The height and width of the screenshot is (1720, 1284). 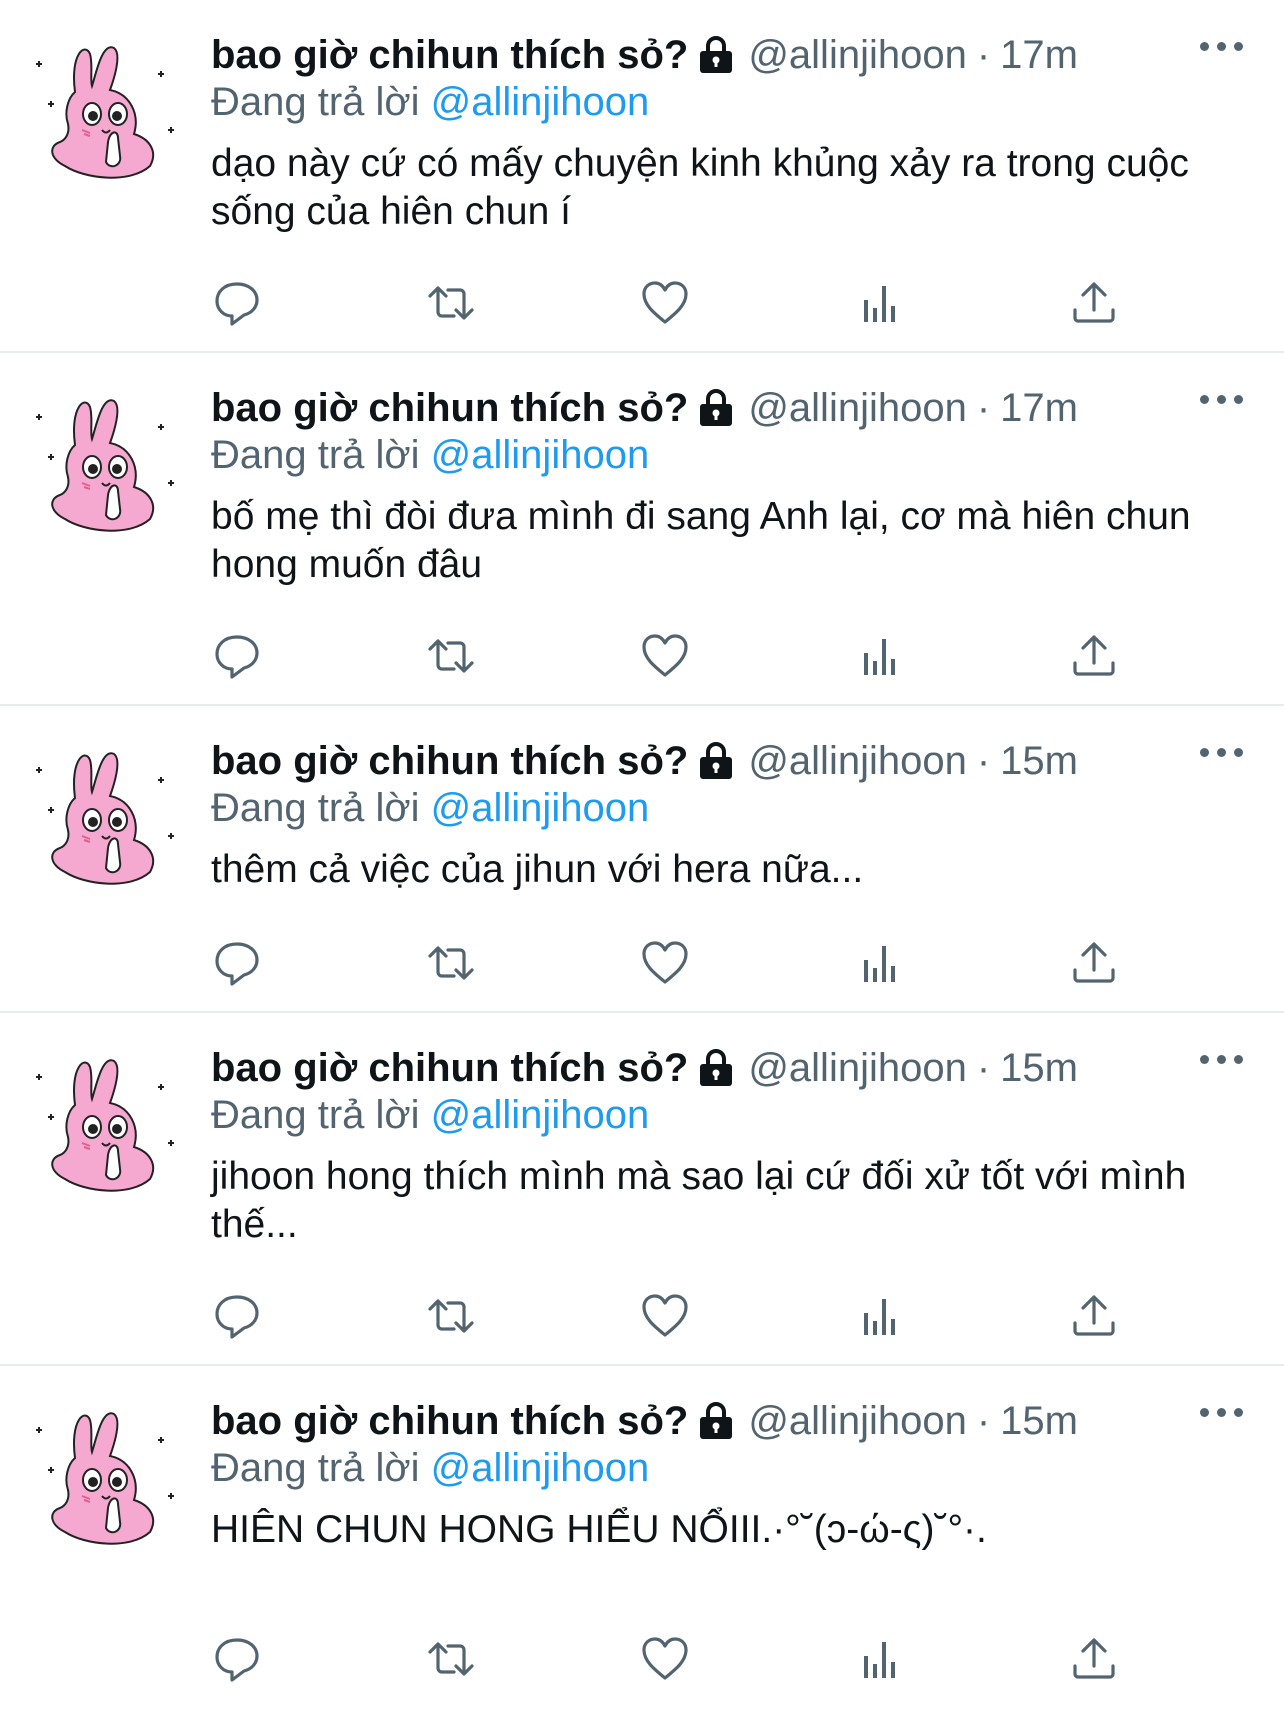 What do you see at coordinates (599, 1529) in the screenshot?
I see `tweet-text: HIÊN CHUN HONG HIỂU NỔIII.·°˘(ↄ-ώ-ς)˘°·.` at bounding box center [599, 1529].